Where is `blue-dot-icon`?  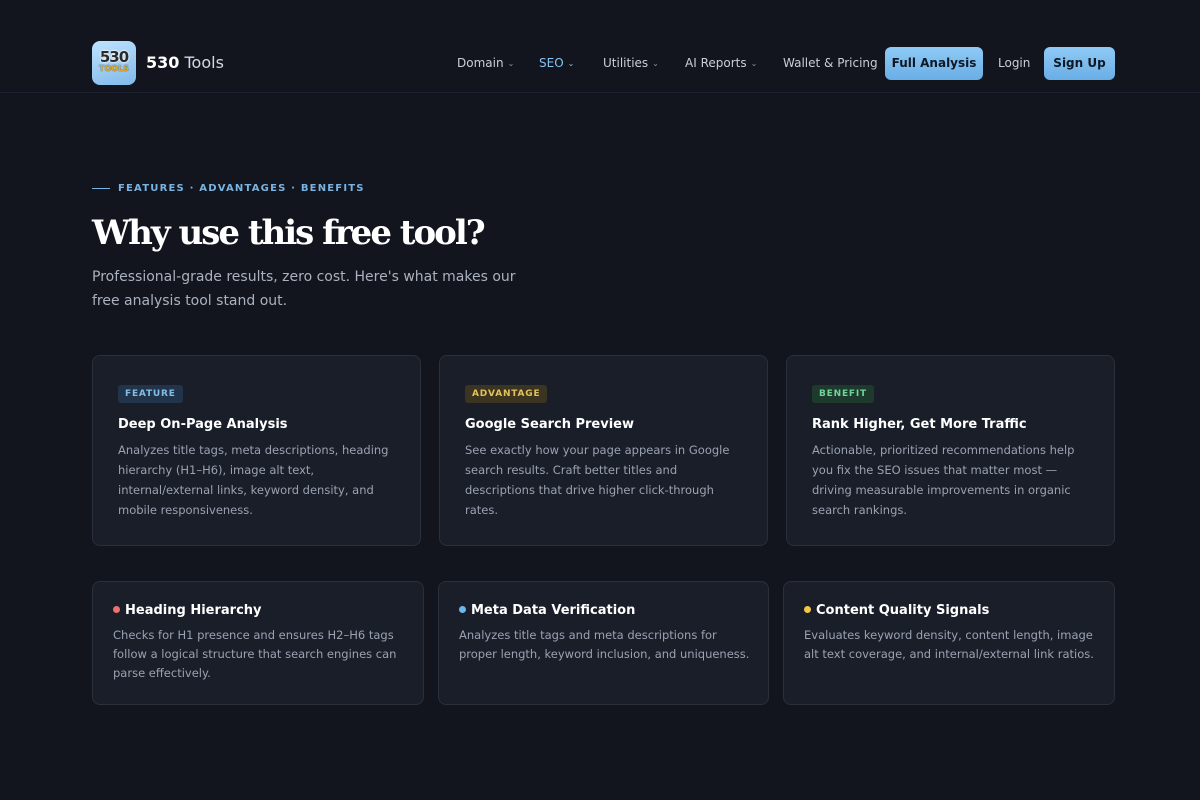 blue-dot-icon is located at coordinates (462, 609).